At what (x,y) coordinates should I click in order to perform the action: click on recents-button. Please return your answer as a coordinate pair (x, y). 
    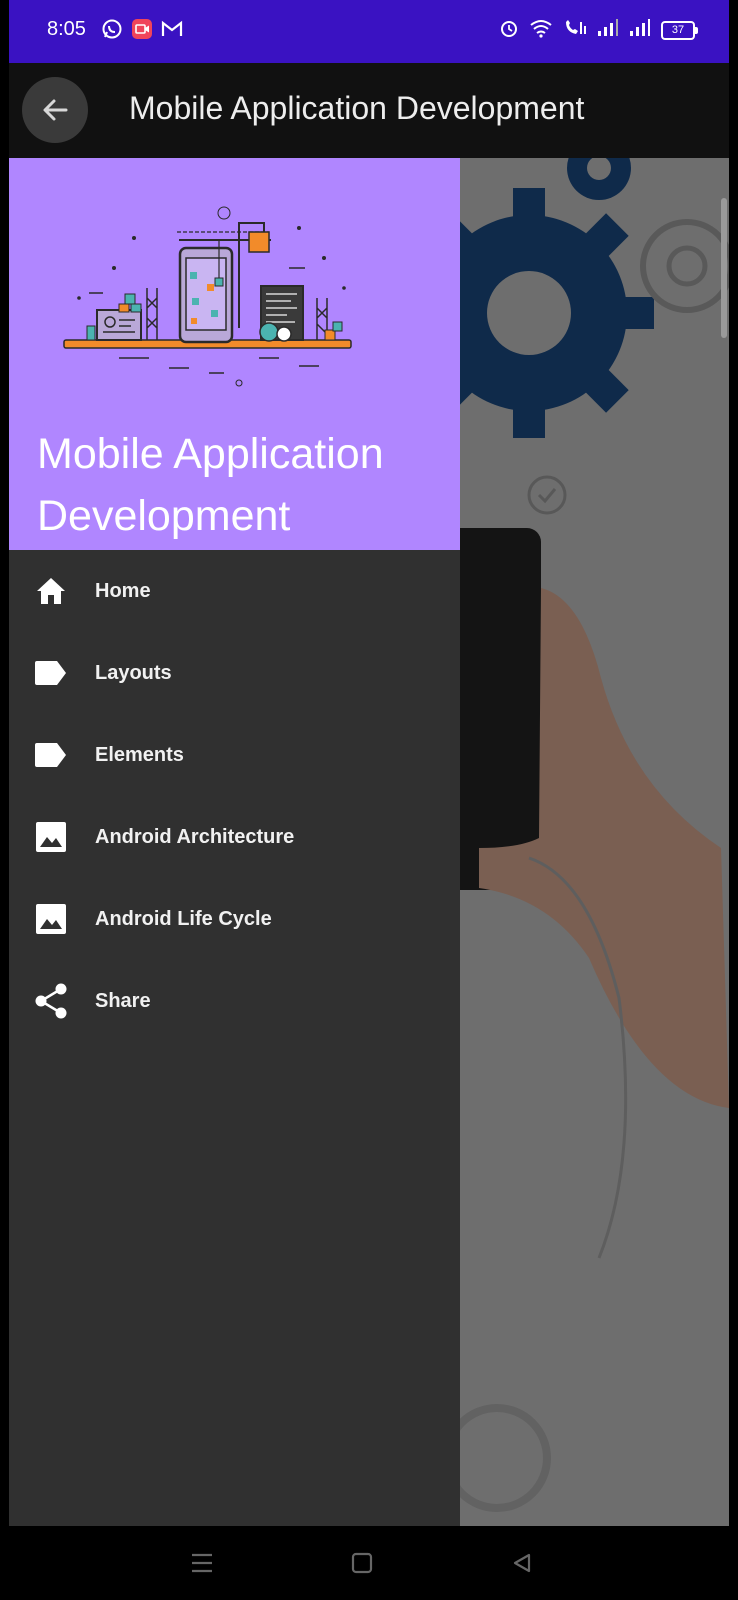
    Looking at the image, I should click on (202, 1563).